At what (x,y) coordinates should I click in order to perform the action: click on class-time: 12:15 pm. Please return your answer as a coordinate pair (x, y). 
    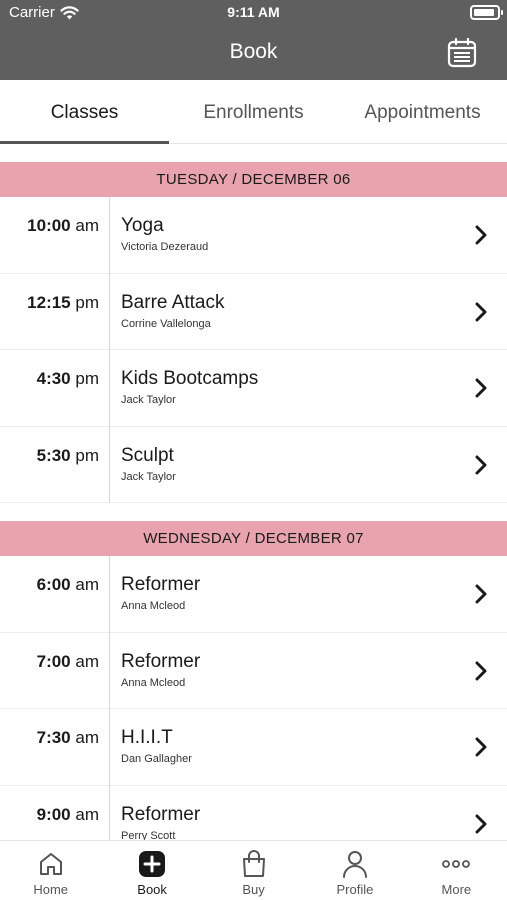
    Looking at the image, I should click on (49, 303).